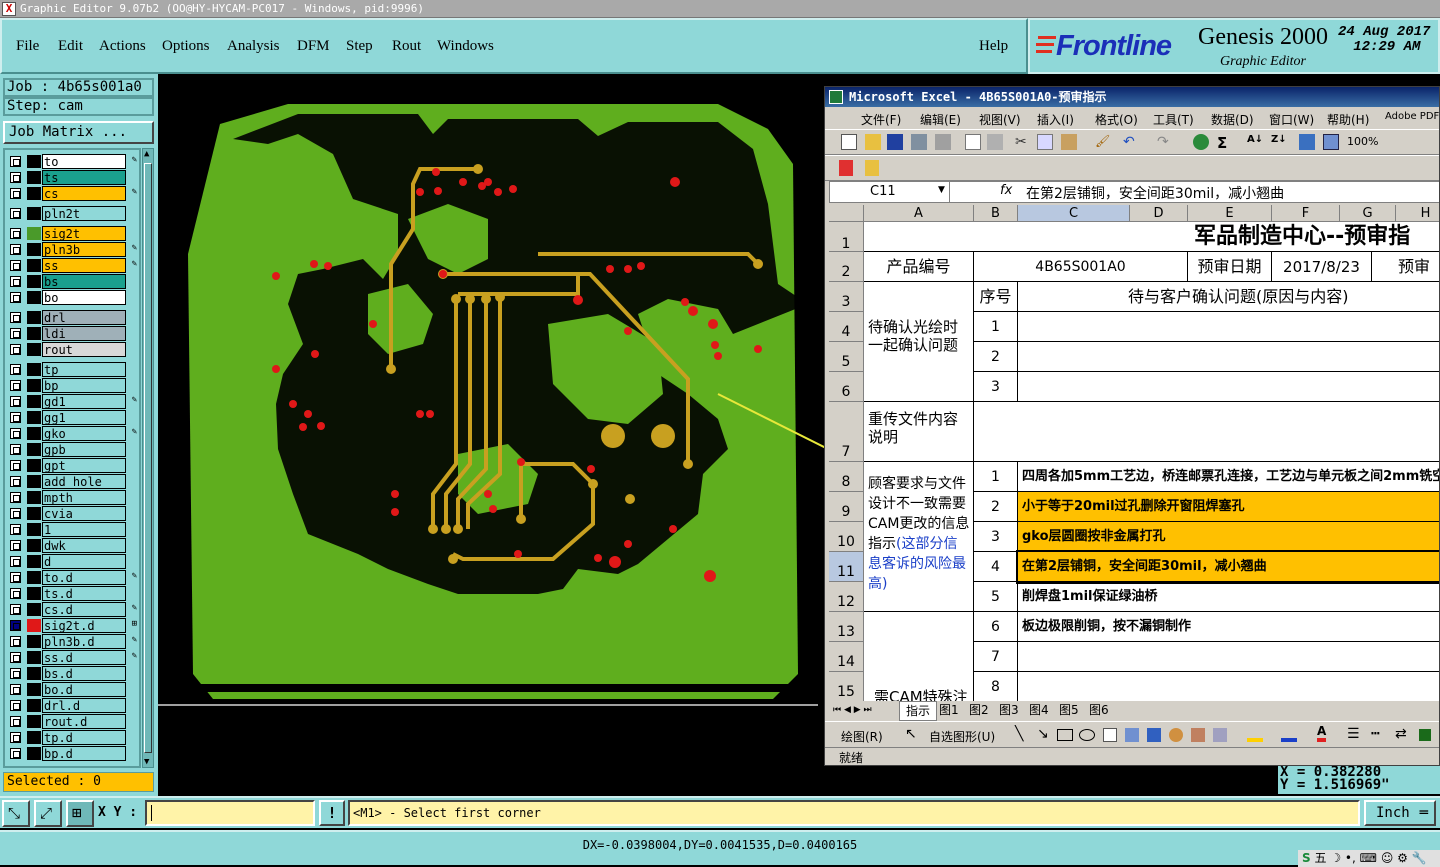 Image resolution: width=1440 pixels, height=867 pixels. What do you see at coordinates (84, 561) in the screenshot?
I see `layer-name: d` at bounding box center [84, 561].